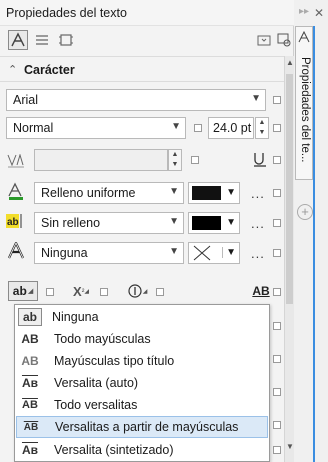 Image resolution: width=328 pixels, height=462 pixels. I want to click on panel-scrollbar: ▲ ▼, so click(289, 259).